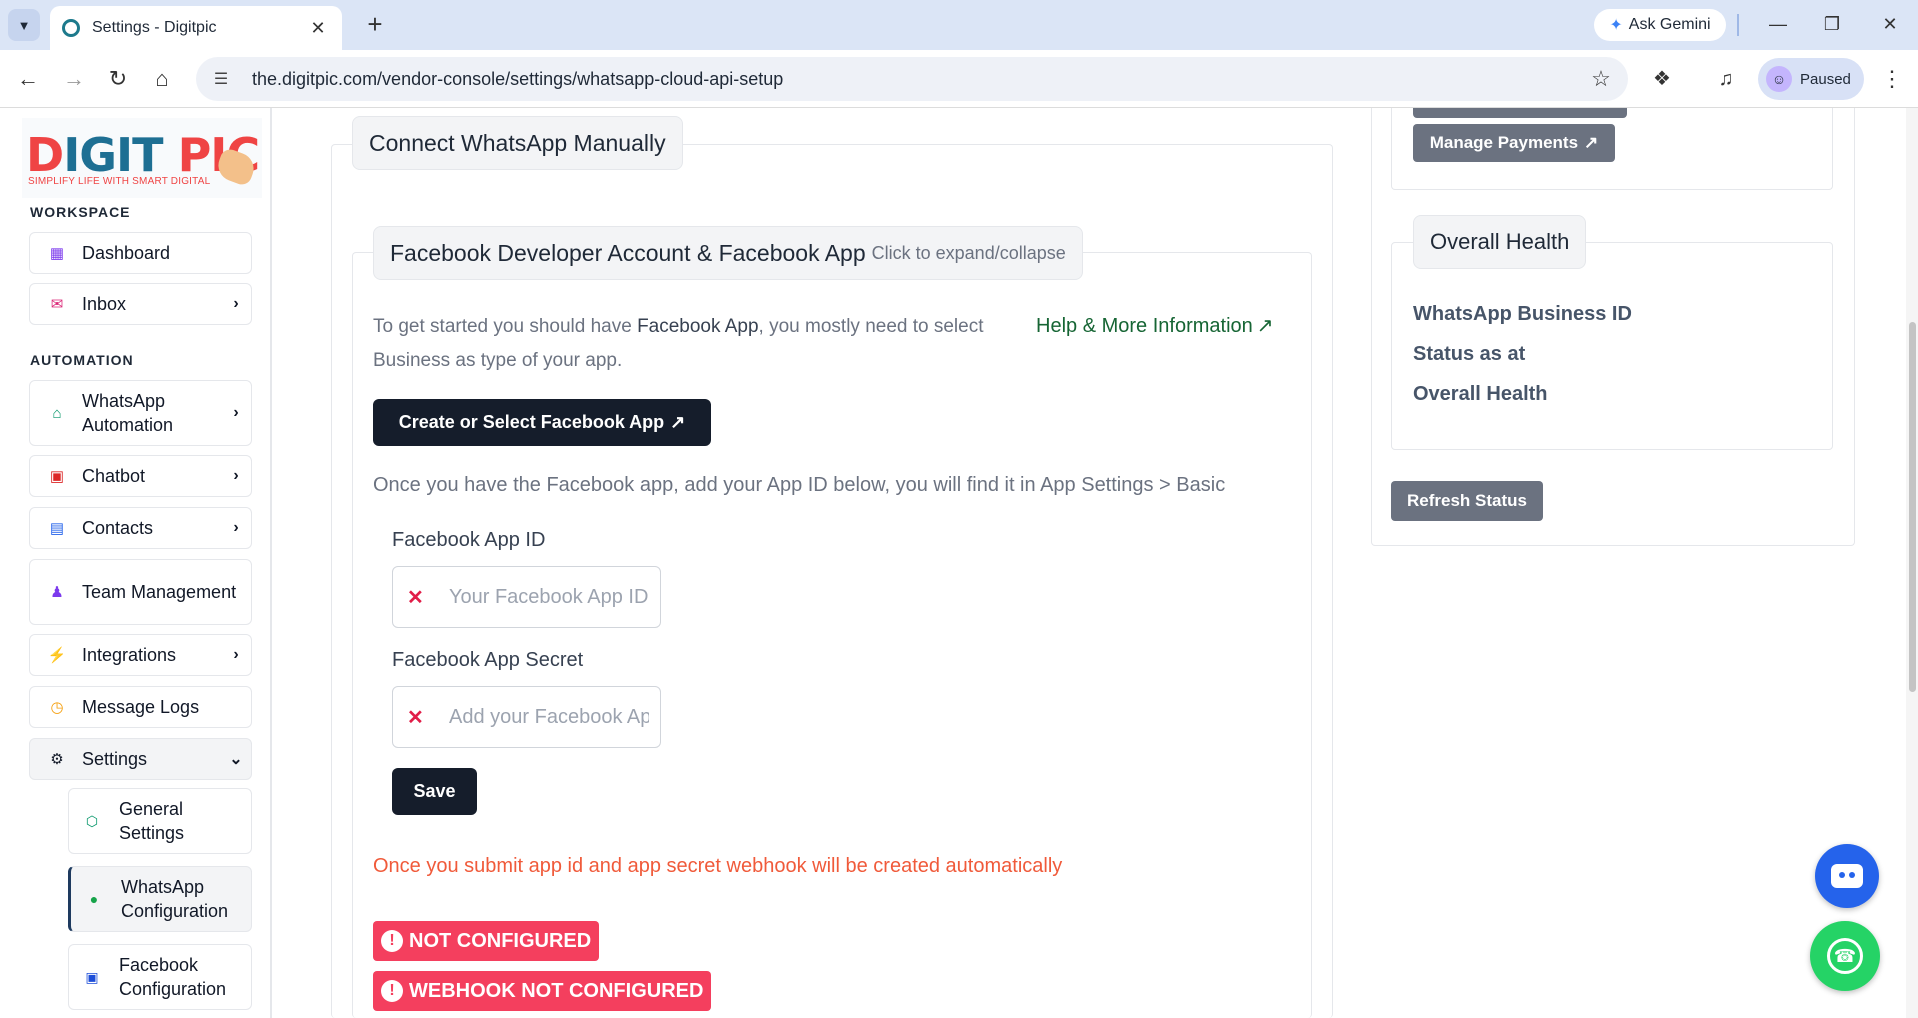 The width and height of the screenshot is (1918, 1018). Describe the element at coordinates (162, 79) in the screenshot. I see `home-icon: ⌂` at that location.